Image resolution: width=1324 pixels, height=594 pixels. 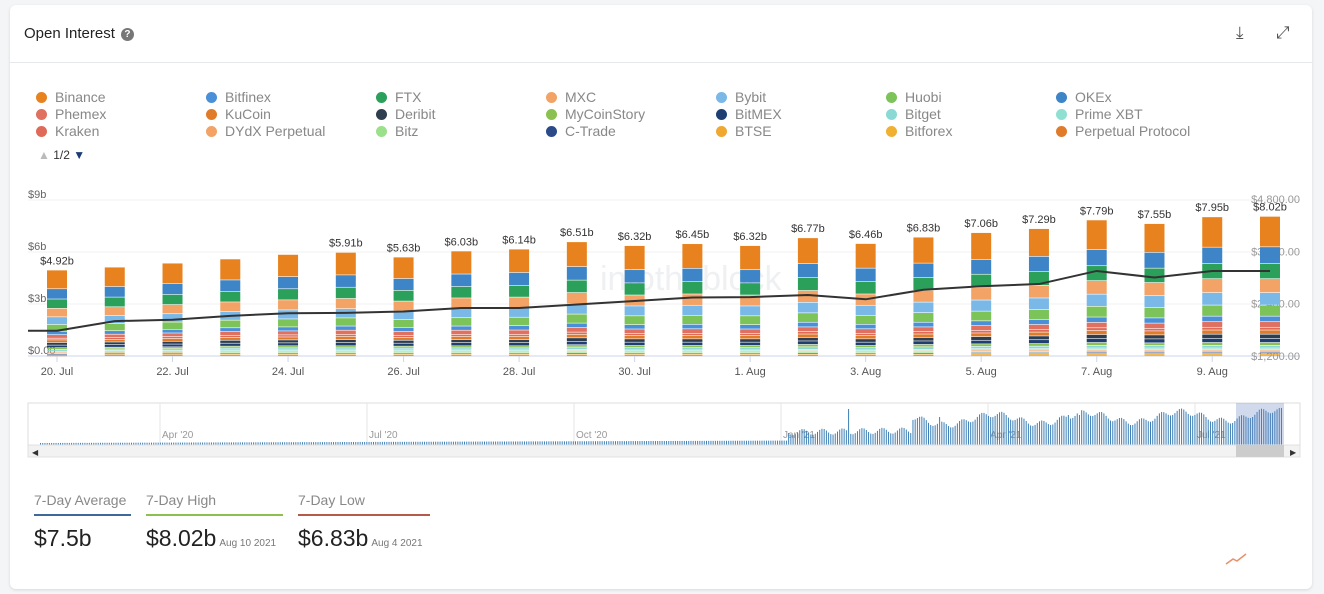 What do you see at coordinates (1270, 208) in the screenshot?
I see `data-label: $8.02b` at bounding box center [1270, 208].